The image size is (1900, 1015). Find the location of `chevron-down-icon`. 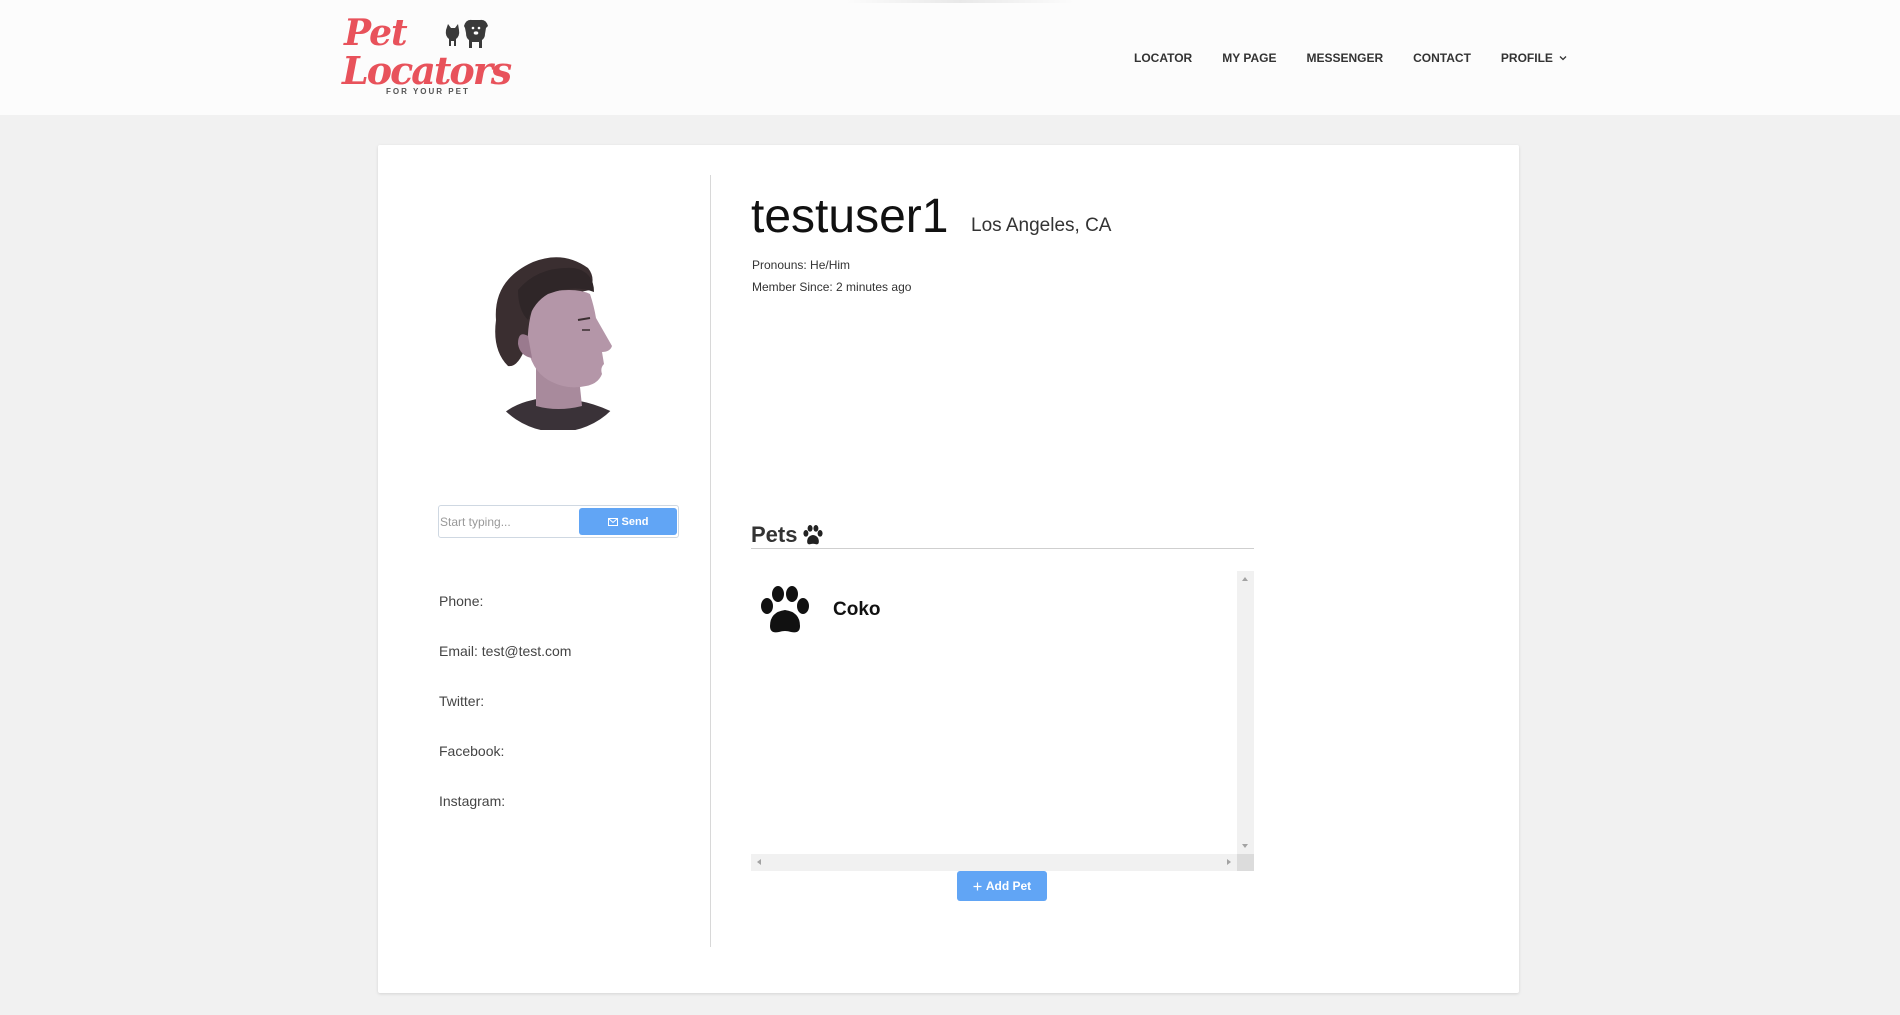

chevron-down-icon is located at coordinates (1563, 58).